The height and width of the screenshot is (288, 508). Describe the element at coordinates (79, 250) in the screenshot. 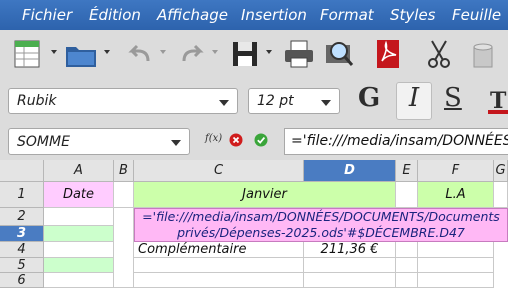

I see `cell-a4` at that location.